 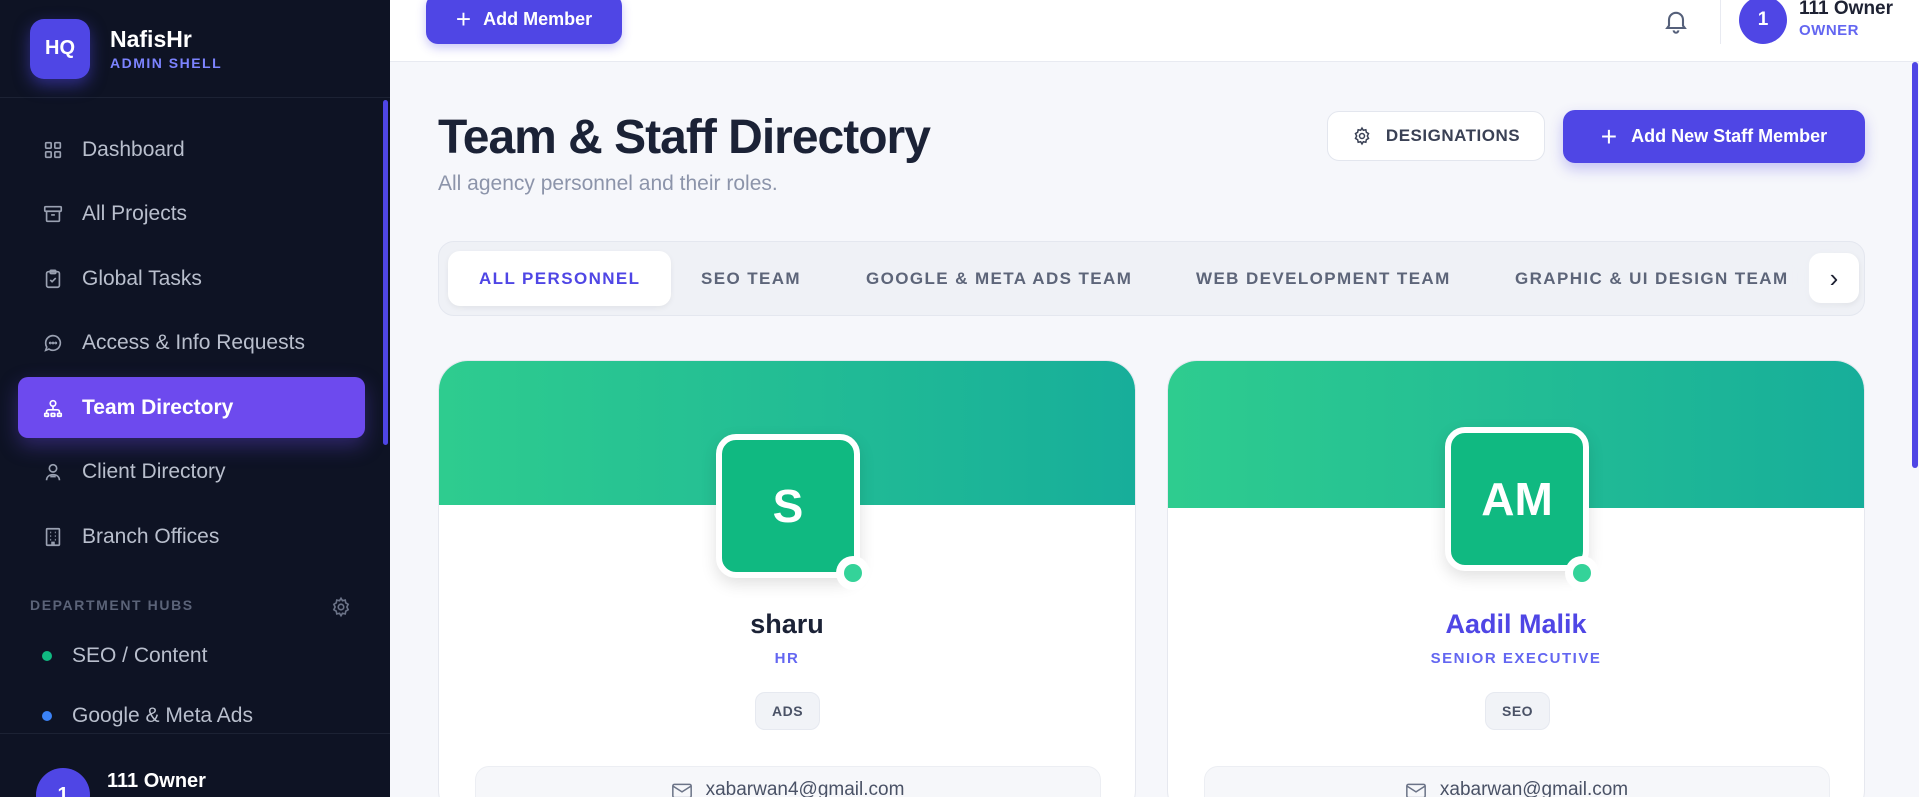 I want to click on team-icon, so click(x=53, y=408).